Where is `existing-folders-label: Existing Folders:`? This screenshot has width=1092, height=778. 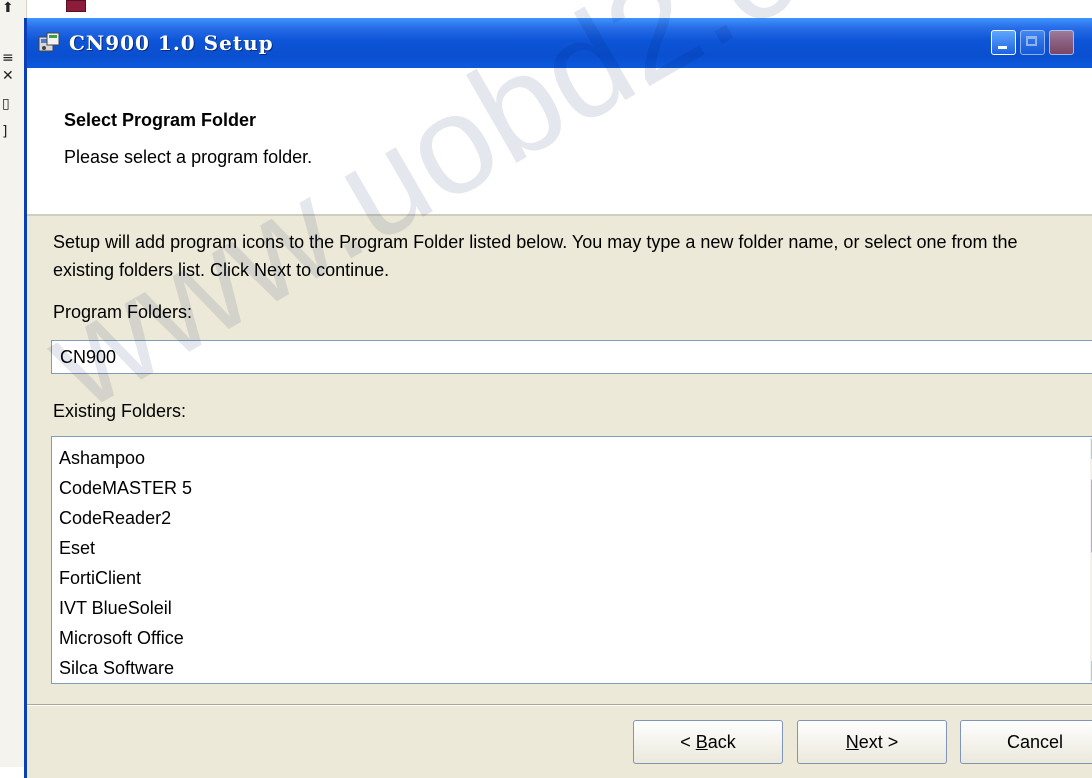
existing-folders-label: Existing Folders: is located at coordinates (120, 411).